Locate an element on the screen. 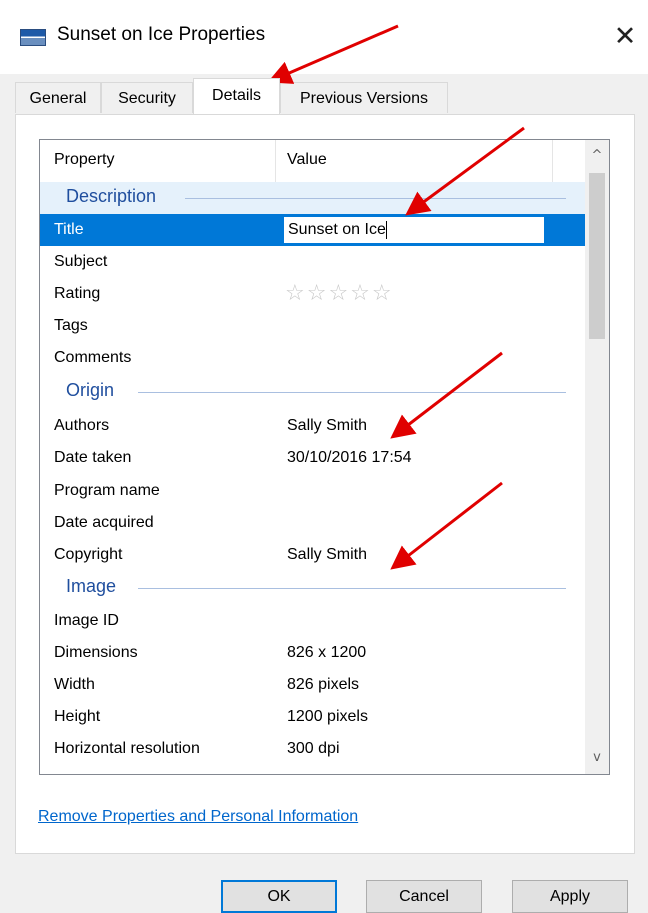 This screenshot has height=913, width=648. property-value: 826 x 1200 is located at coordinates (327, 652).